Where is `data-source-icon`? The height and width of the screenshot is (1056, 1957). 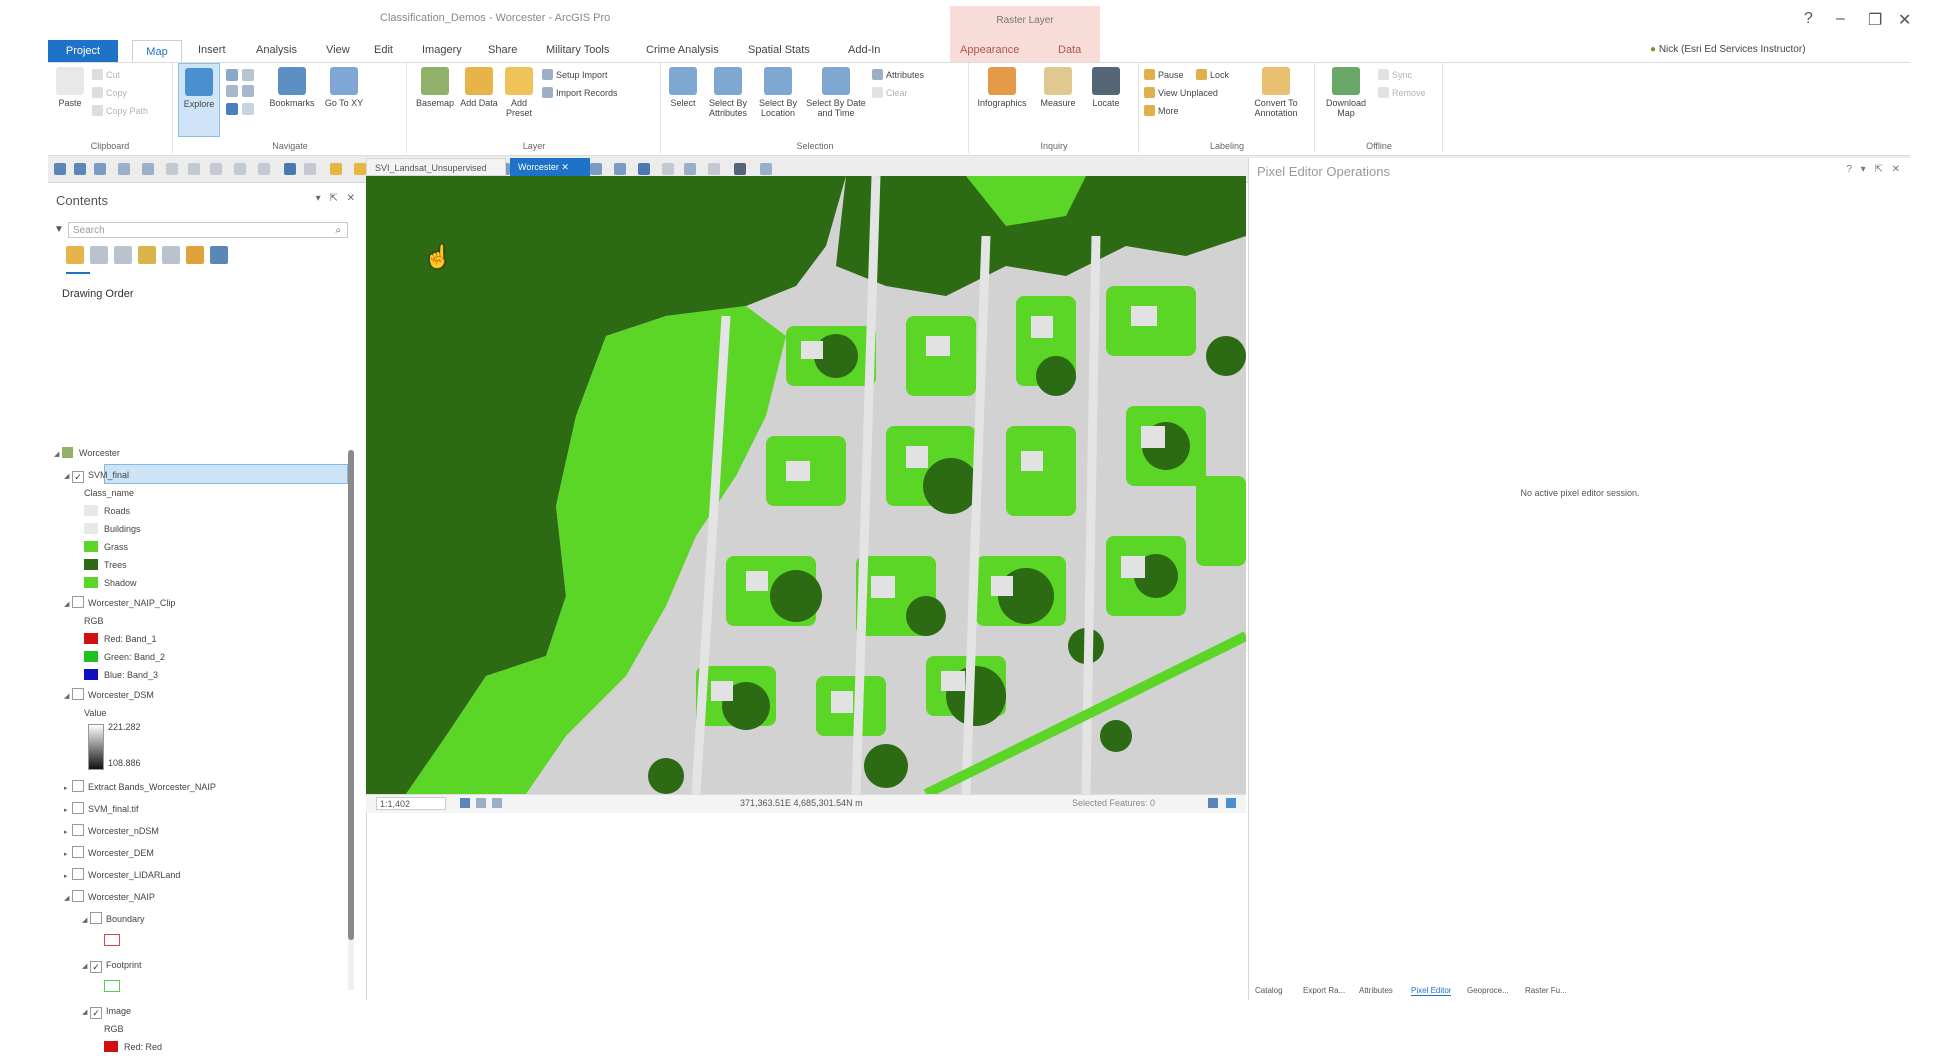
data-source-icon is located at coordinates (99, 255).